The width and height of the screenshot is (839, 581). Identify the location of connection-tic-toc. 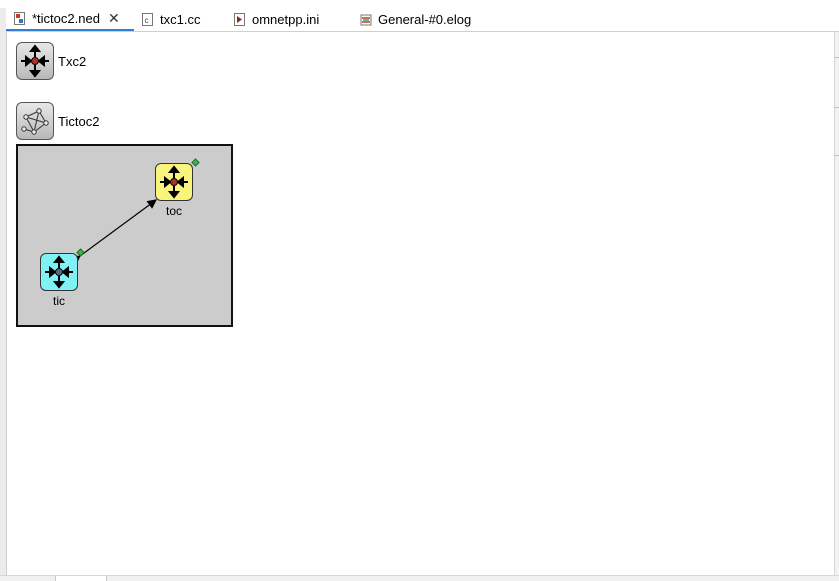
(113, 232).